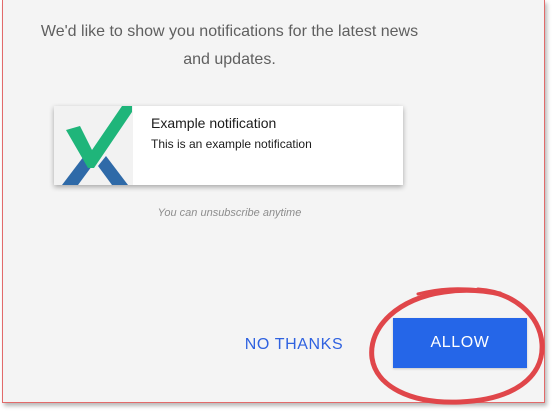 The height and width of the screenshot is (413, 553). What do you see at coordinates (93, 145) in the screenshot?
I see `checkmark-x-logo-icon` at bounding box center [93, 145].